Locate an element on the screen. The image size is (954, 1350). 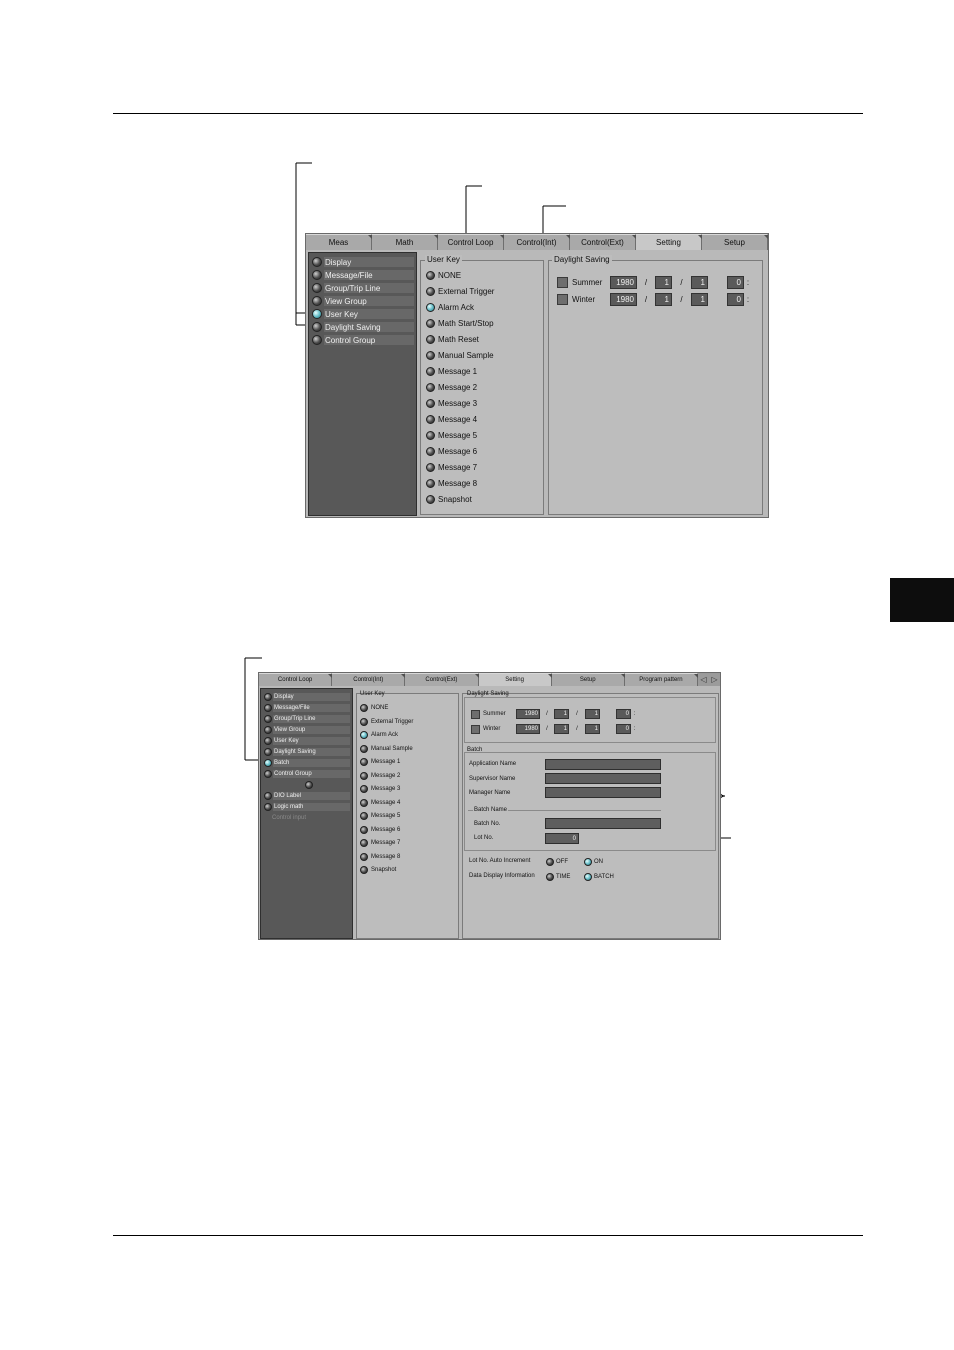
daylight-saving-box is located at coordinates (590, 720).